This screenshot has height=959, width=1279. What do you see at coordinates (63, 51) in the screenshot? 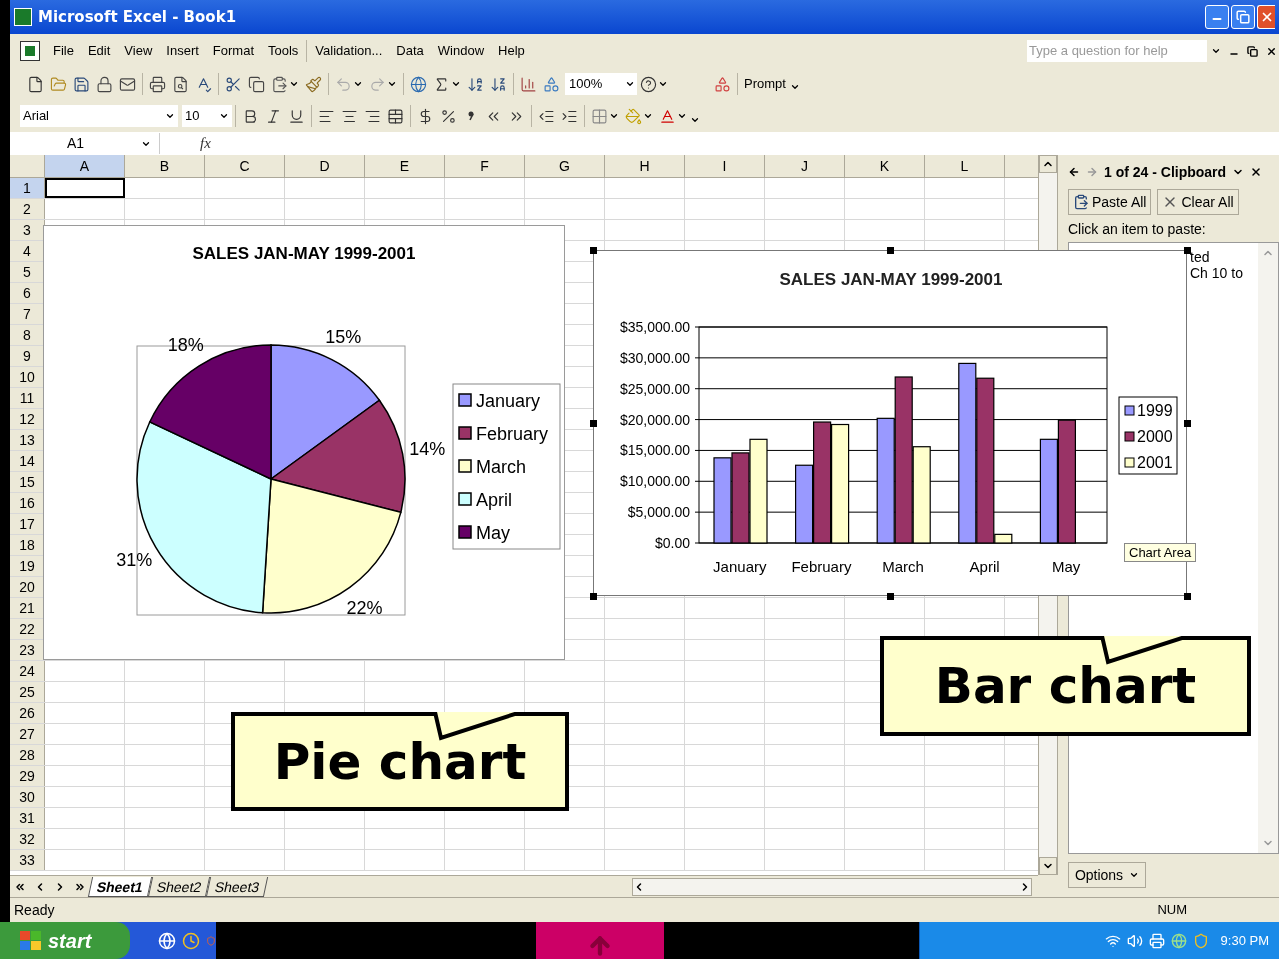
I see `menu-item: File` at bounding box center [63, 51].